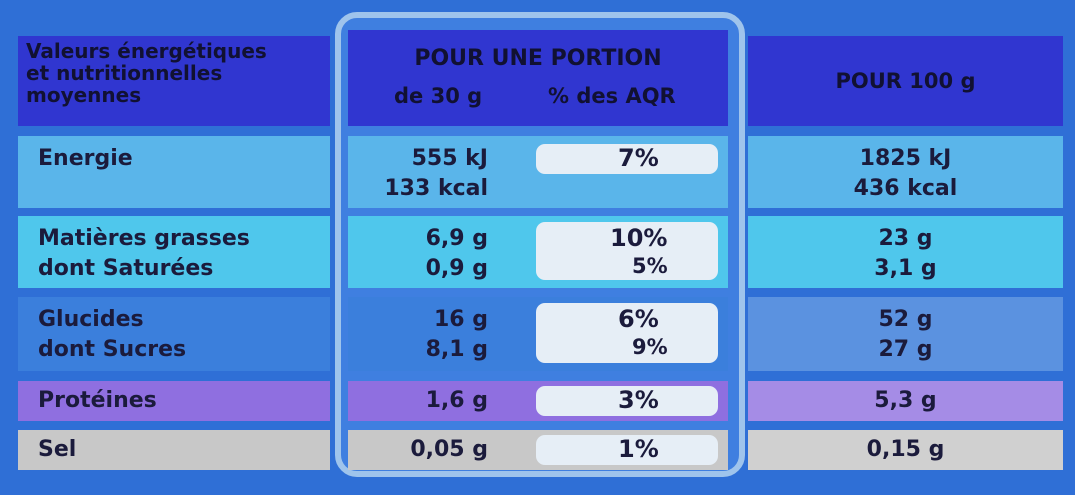 The height and width of the screenshot is (495, 1075). What do you see at coordinates (436, 188) in the screenshot?
I see `energie-portion-kcal: 133 kcal` at bounding box center [436, 188].